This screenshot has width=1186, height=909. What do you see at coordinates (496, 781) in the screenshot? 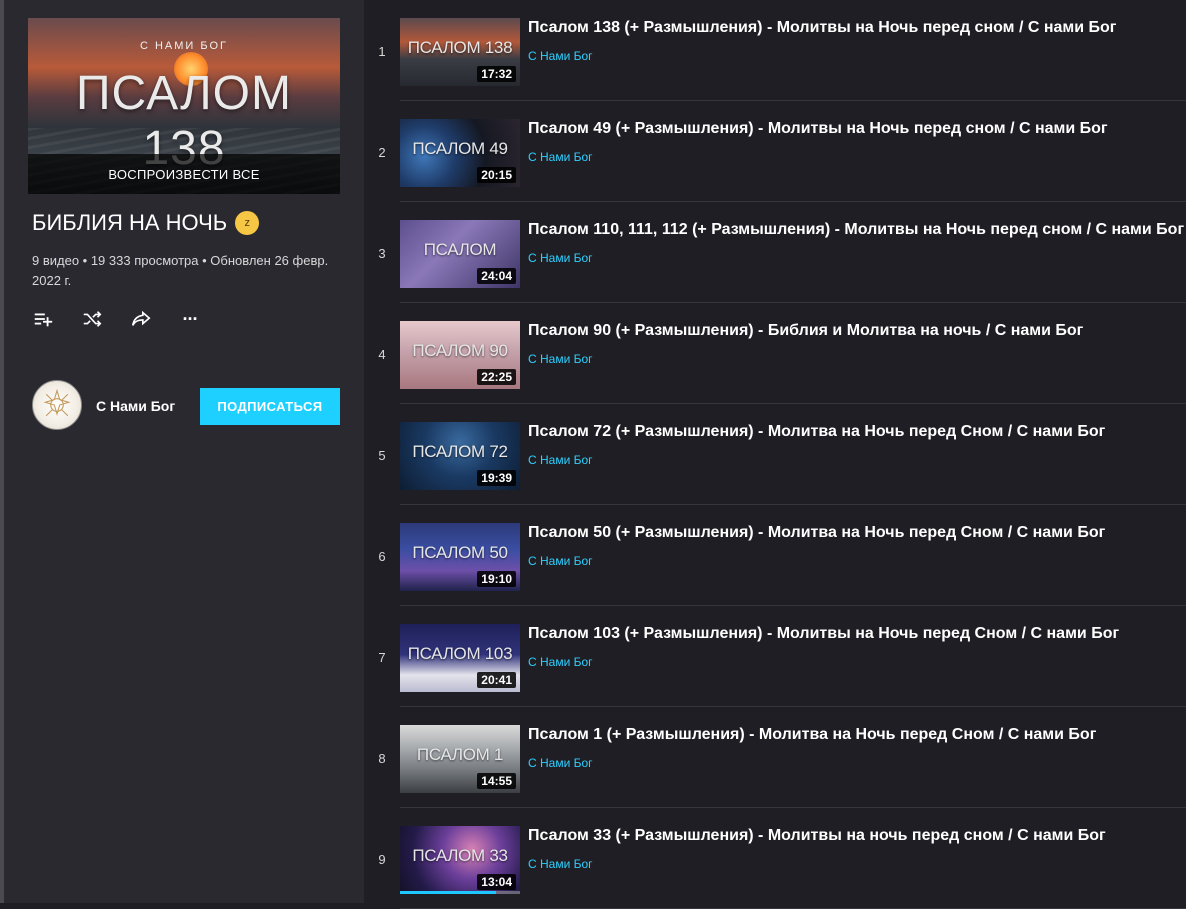
I see `video-duration-badge: 14:55` at bounding box center [496, 781].